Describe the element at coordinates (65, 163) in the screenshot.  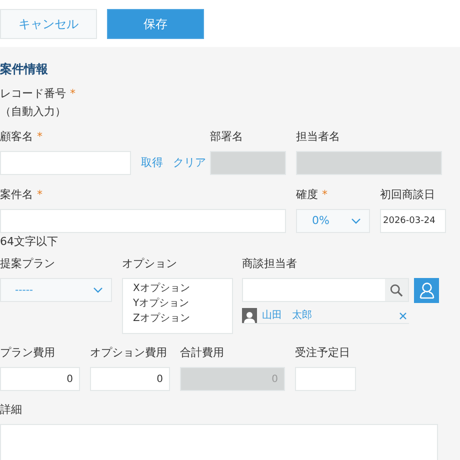
I see `customer-input` at that location.